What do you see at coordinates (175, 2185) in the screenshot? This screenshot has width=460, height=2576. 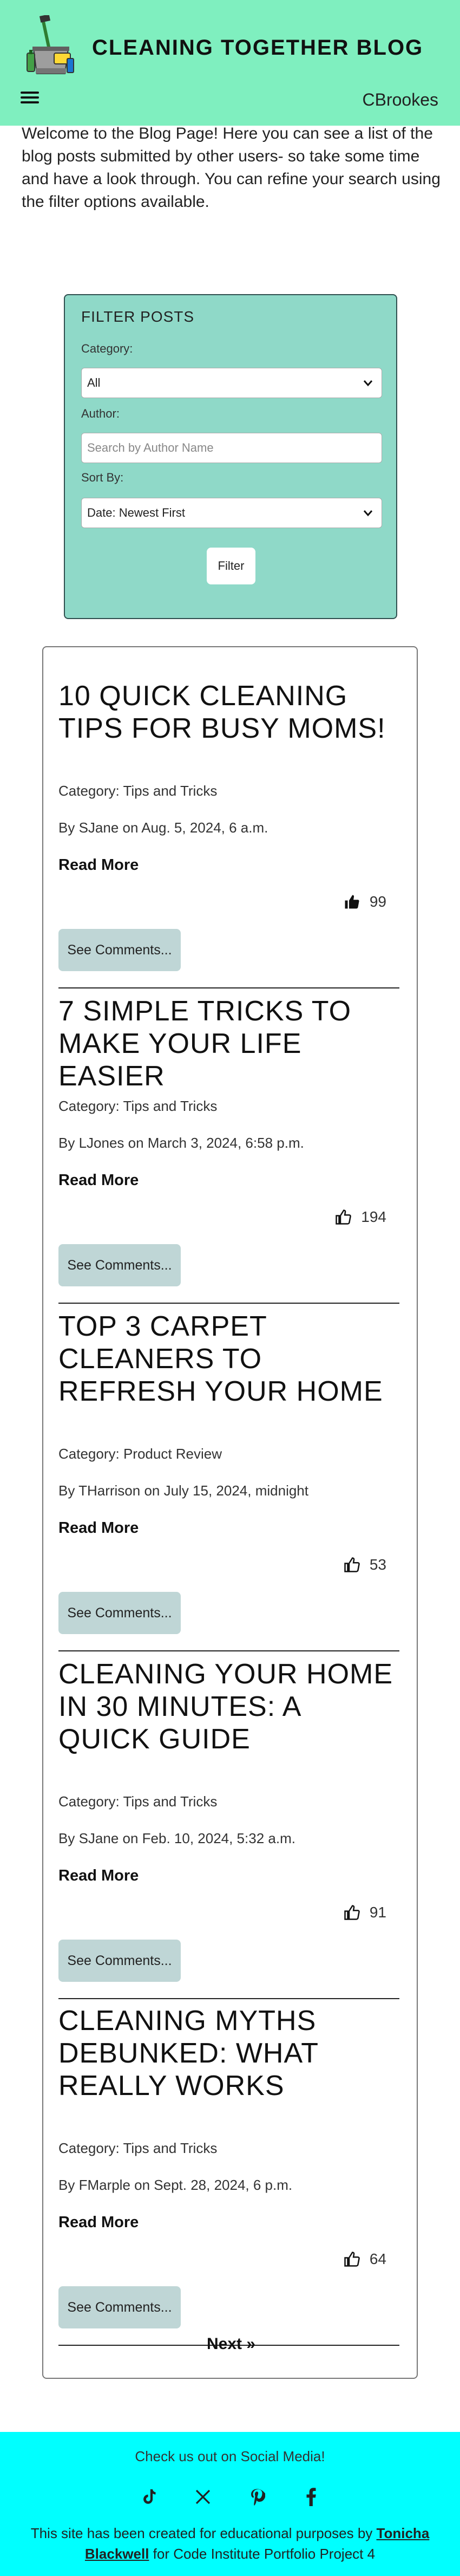 I see `post-byline: By FMarple on Sept. 28, 2024, 6 p.m.` at bounding box center [175, 2185].